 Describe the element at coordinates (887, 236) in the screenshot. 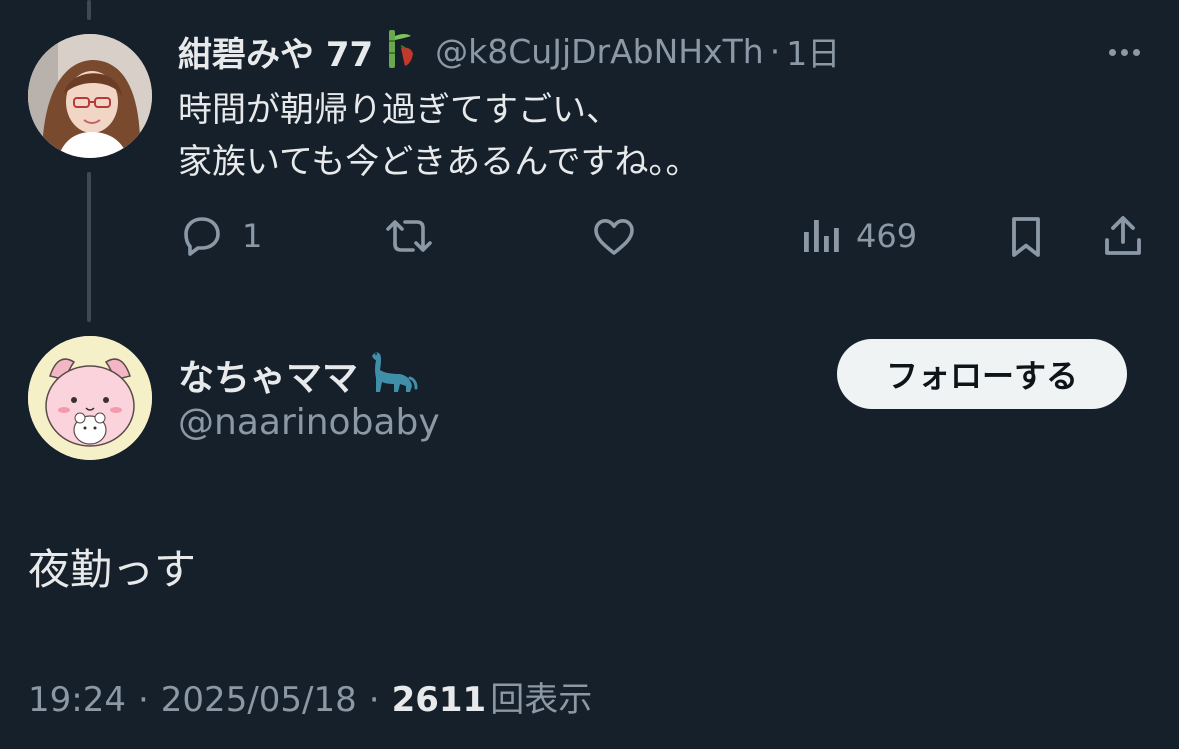

I see `view-count: 469` at that location.